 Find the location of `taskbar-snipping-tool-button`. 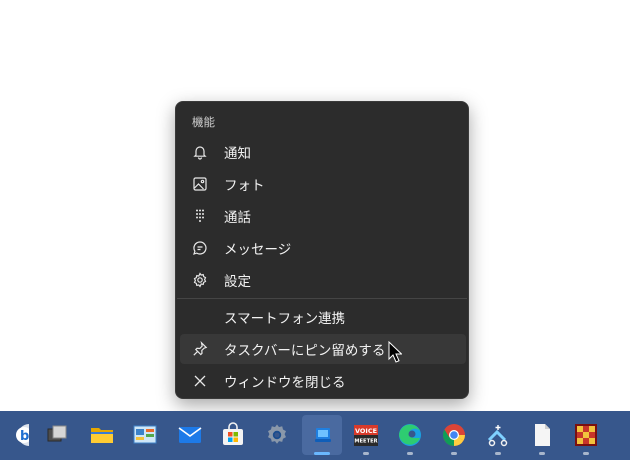

taskbar-snipping-tool-button is located at coordinates (498, 435).